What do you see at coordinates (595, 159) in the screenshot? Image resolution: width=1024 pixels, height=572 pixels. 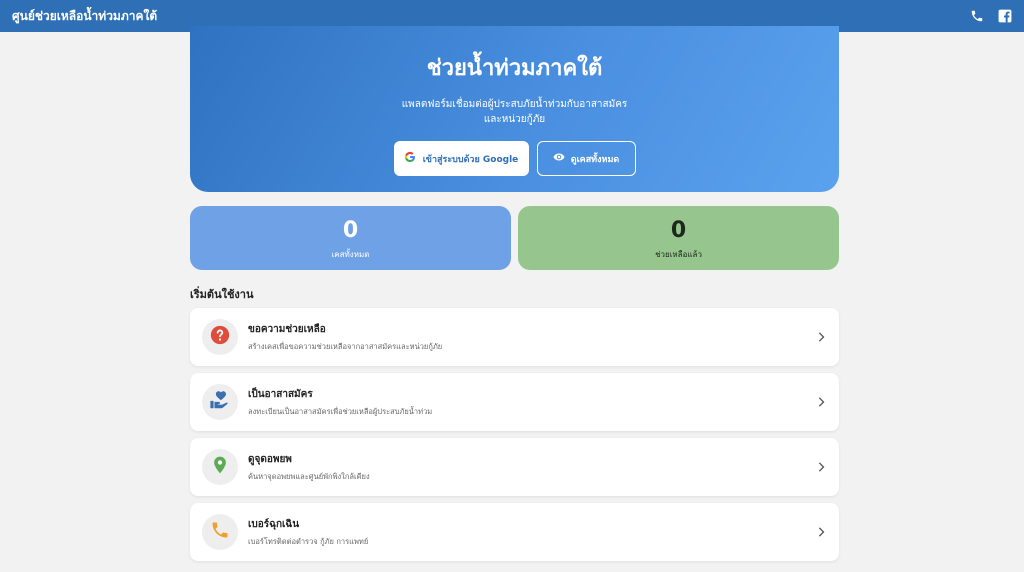 I see `view-all-cases-label: ดูเคสทั้งหมด` at bounding box center [595, 159].